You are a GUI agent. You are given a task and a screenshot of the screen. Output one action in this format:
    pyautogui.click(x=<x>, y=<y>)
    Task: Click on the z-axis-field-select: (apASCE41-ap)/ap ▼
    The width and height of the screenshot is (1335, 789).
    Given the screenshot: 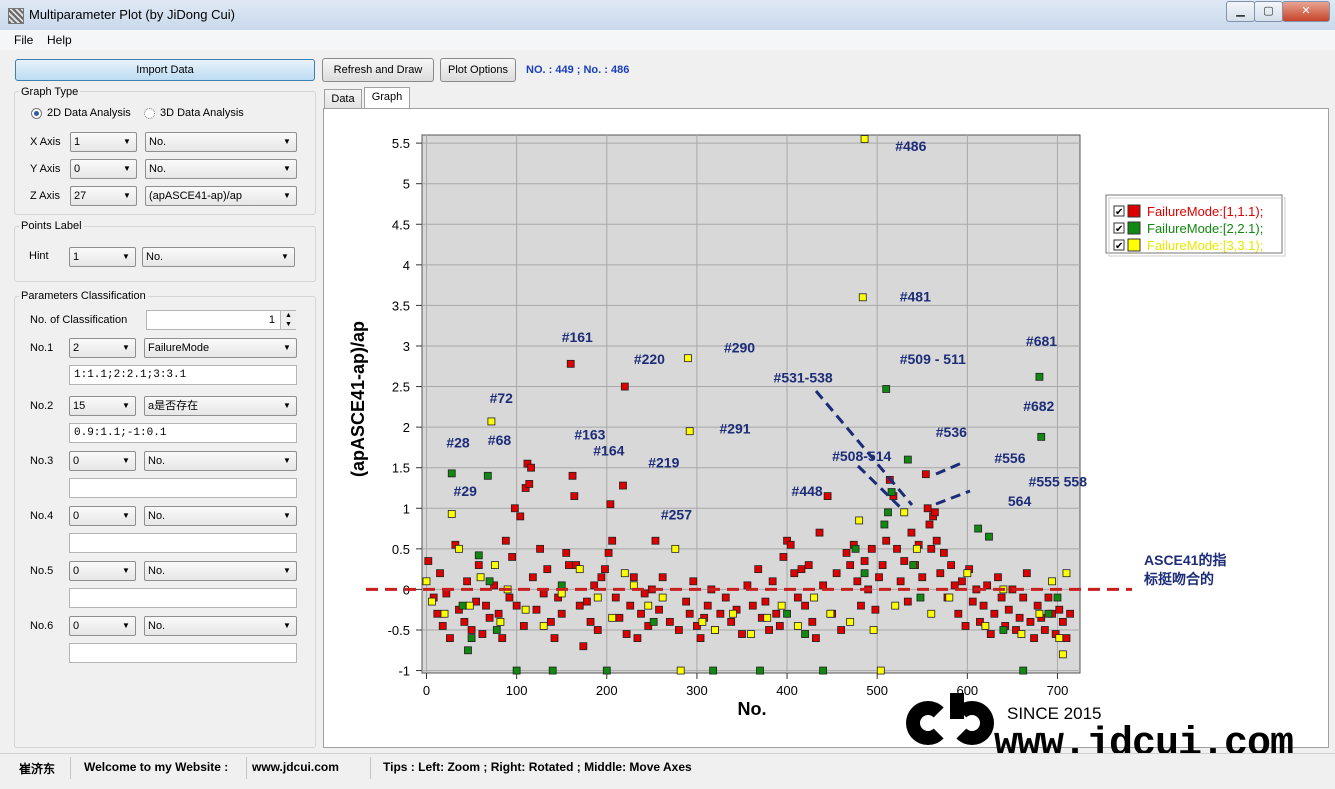 What is the action you would take?
    pyautogui.click(x=221, y=196)
    